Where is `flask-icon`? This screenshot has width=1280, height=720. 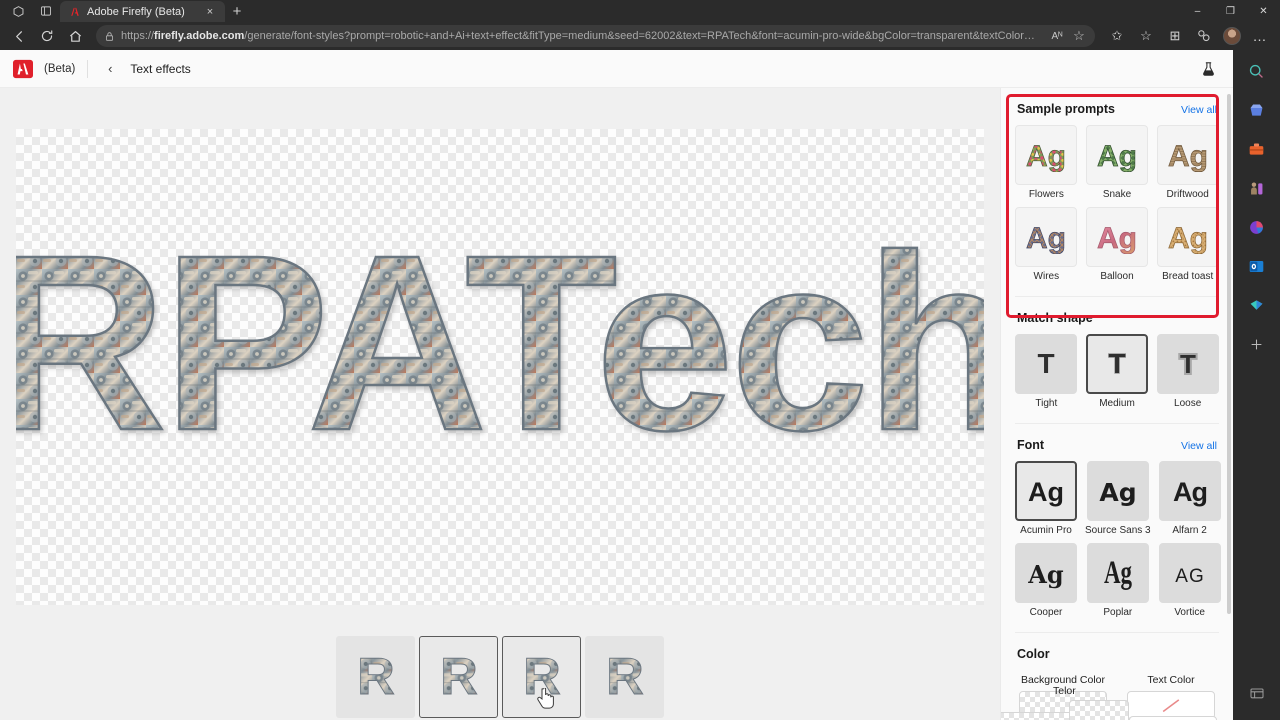 flask-icon is located at coordinates (1208, 69).